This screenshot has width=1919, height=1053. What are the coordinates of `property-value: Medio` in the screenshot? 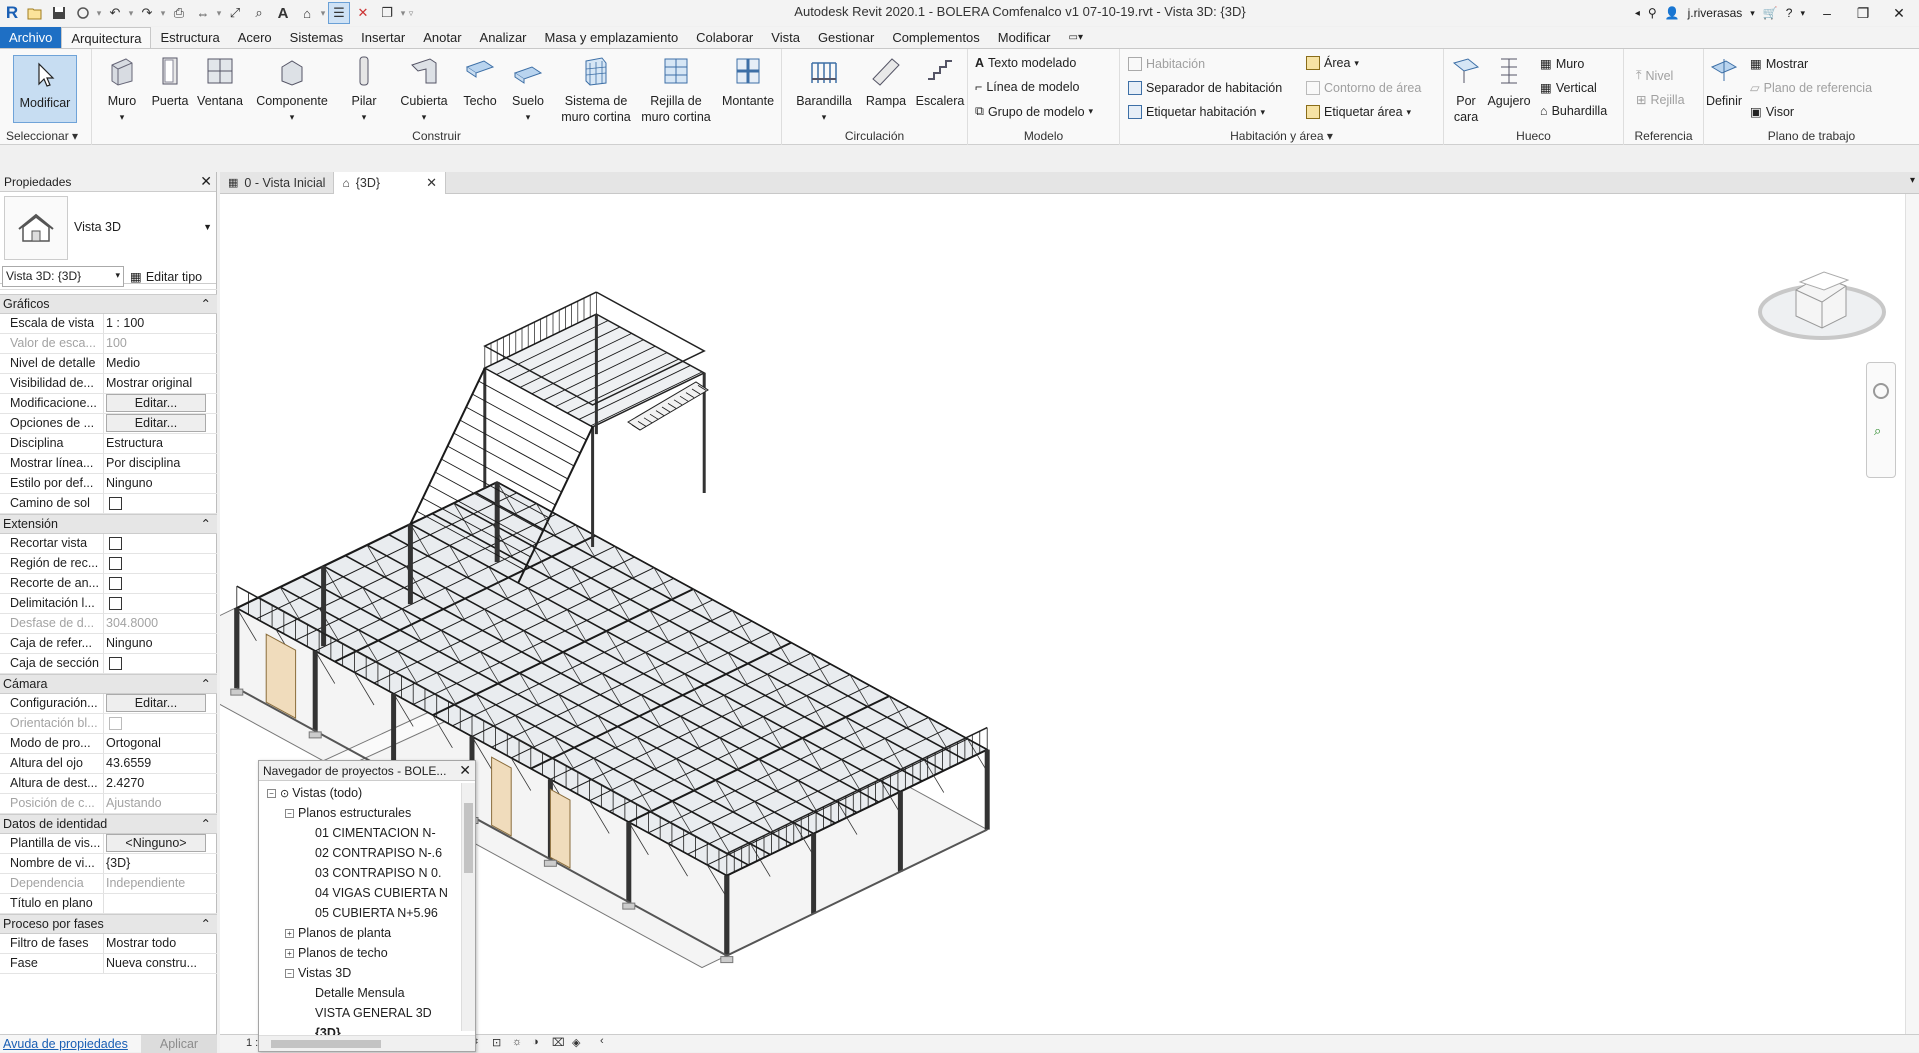 It's located at (160, 363).